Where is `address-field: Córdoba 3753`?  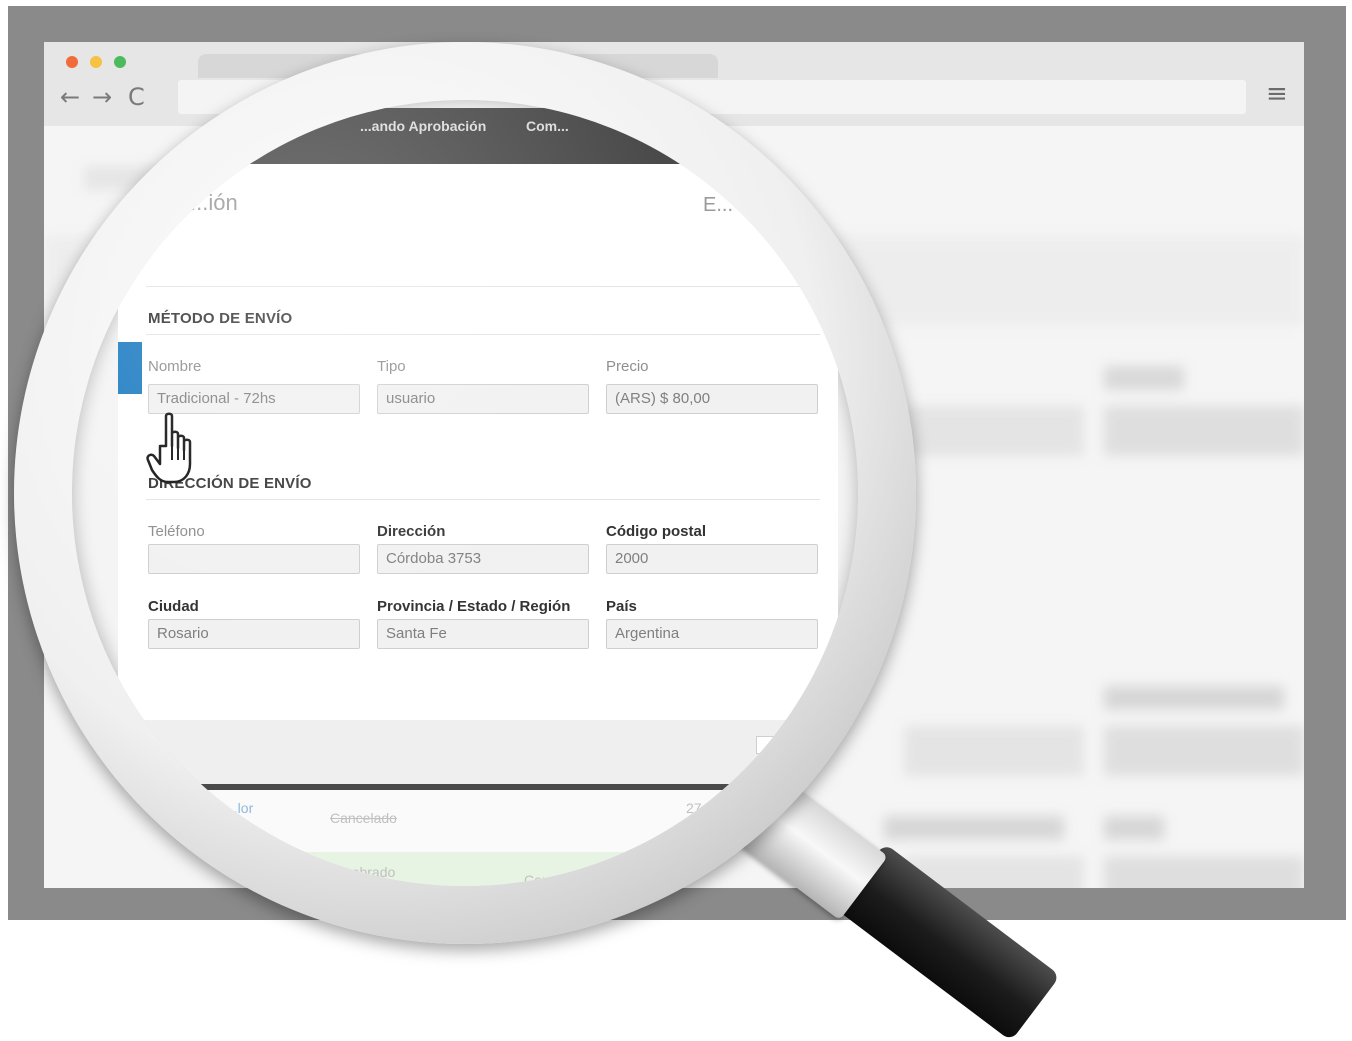 address-field: Córdoba 3753 is located at coordinates (483, 559).